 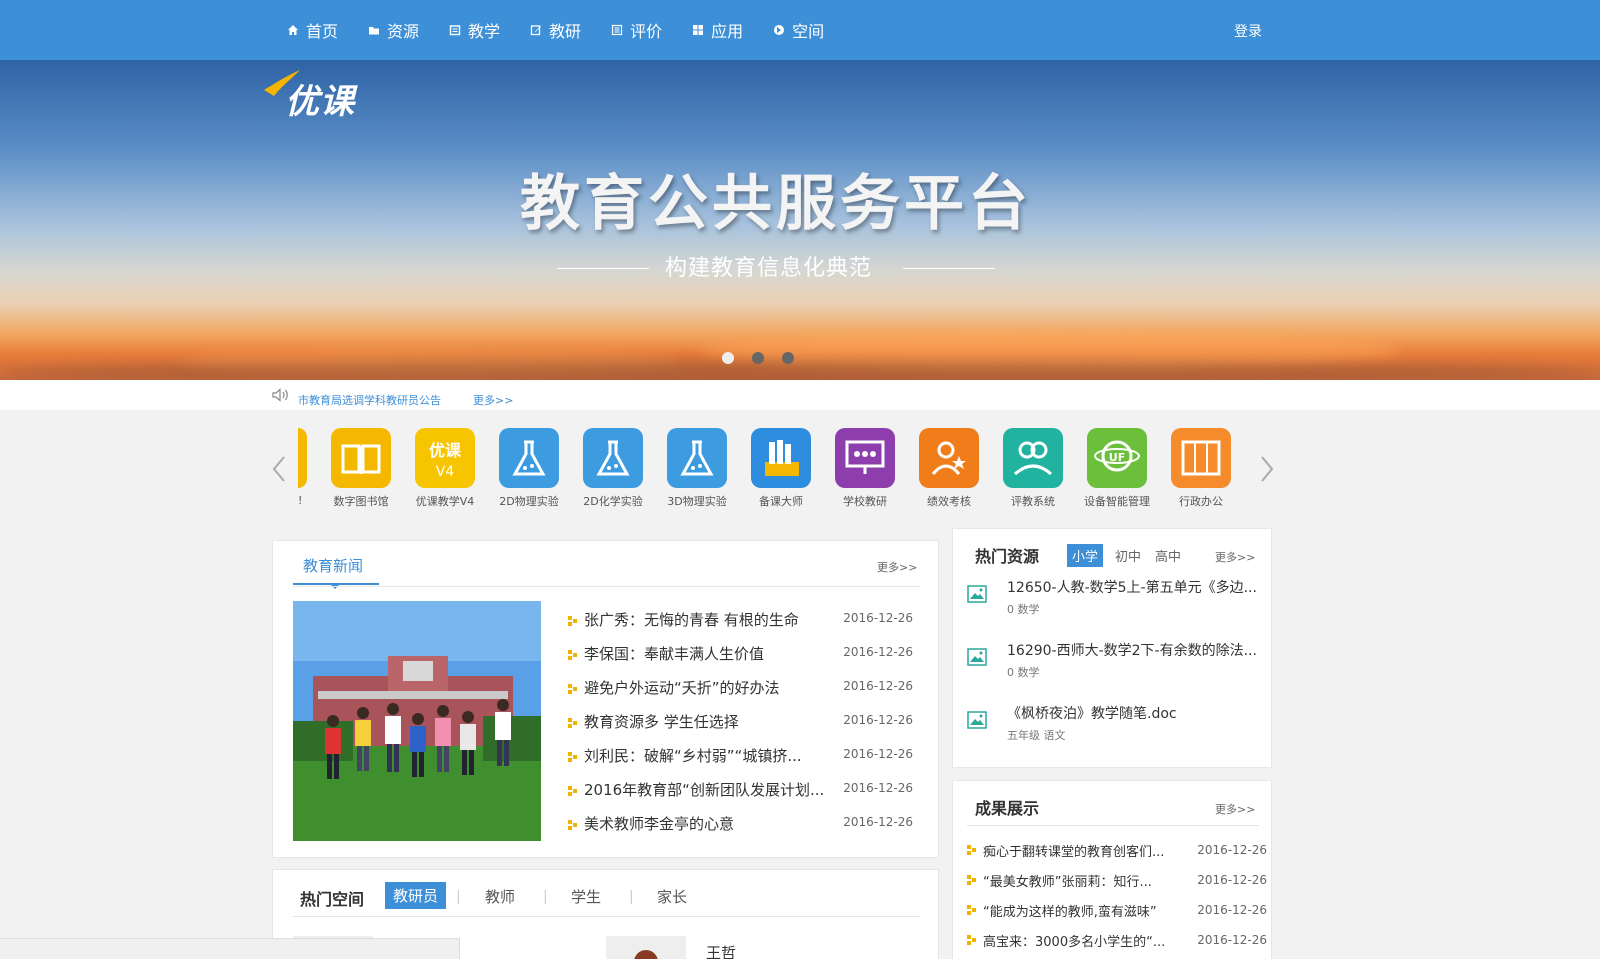 What do you see at coordinates (500, 896) in the screenshot?
I see `tab-teacher: 教师` at bounding box center [500, 896].